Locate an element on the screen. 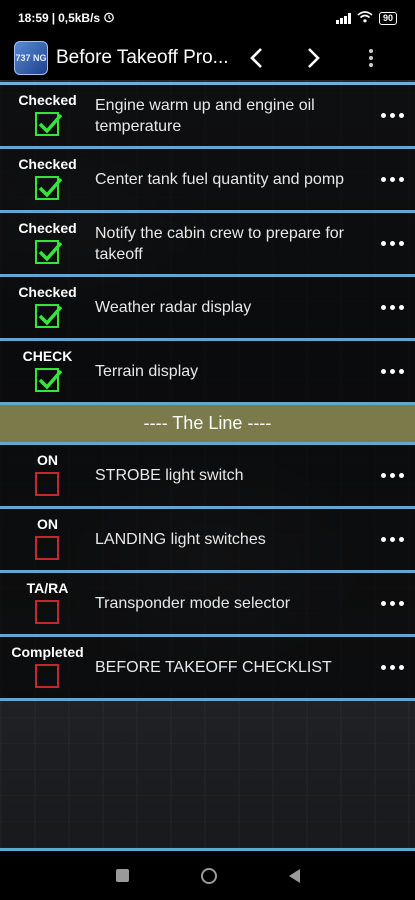 This screenshot has width=415, height=900. item-text: Center tank fuel quantity and pomp is located at coordinates (220, 179).